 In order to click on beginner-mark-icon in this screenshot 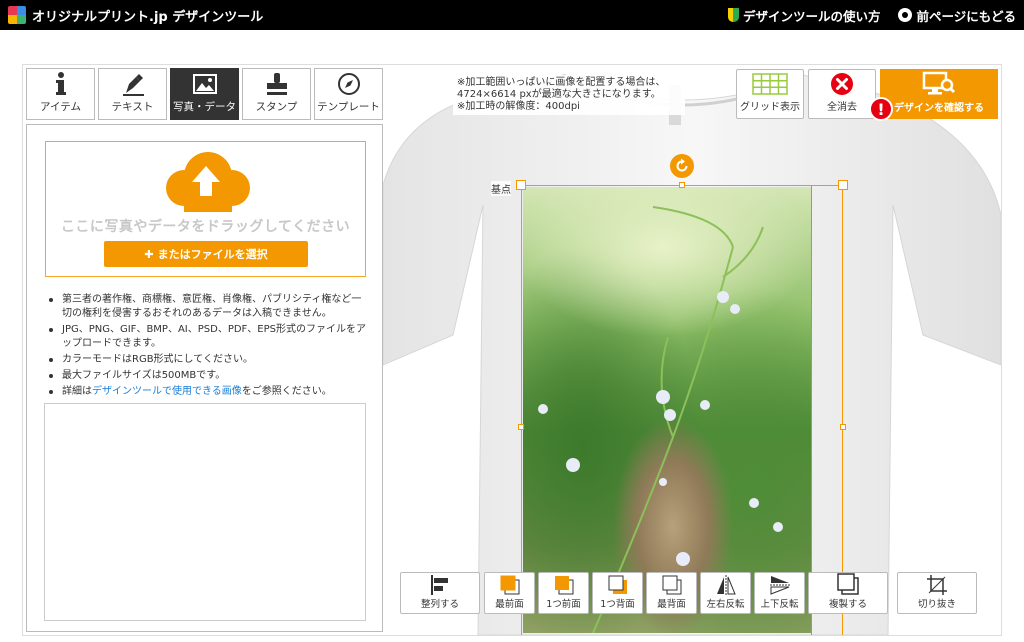, I will do `click(733, 15)`.